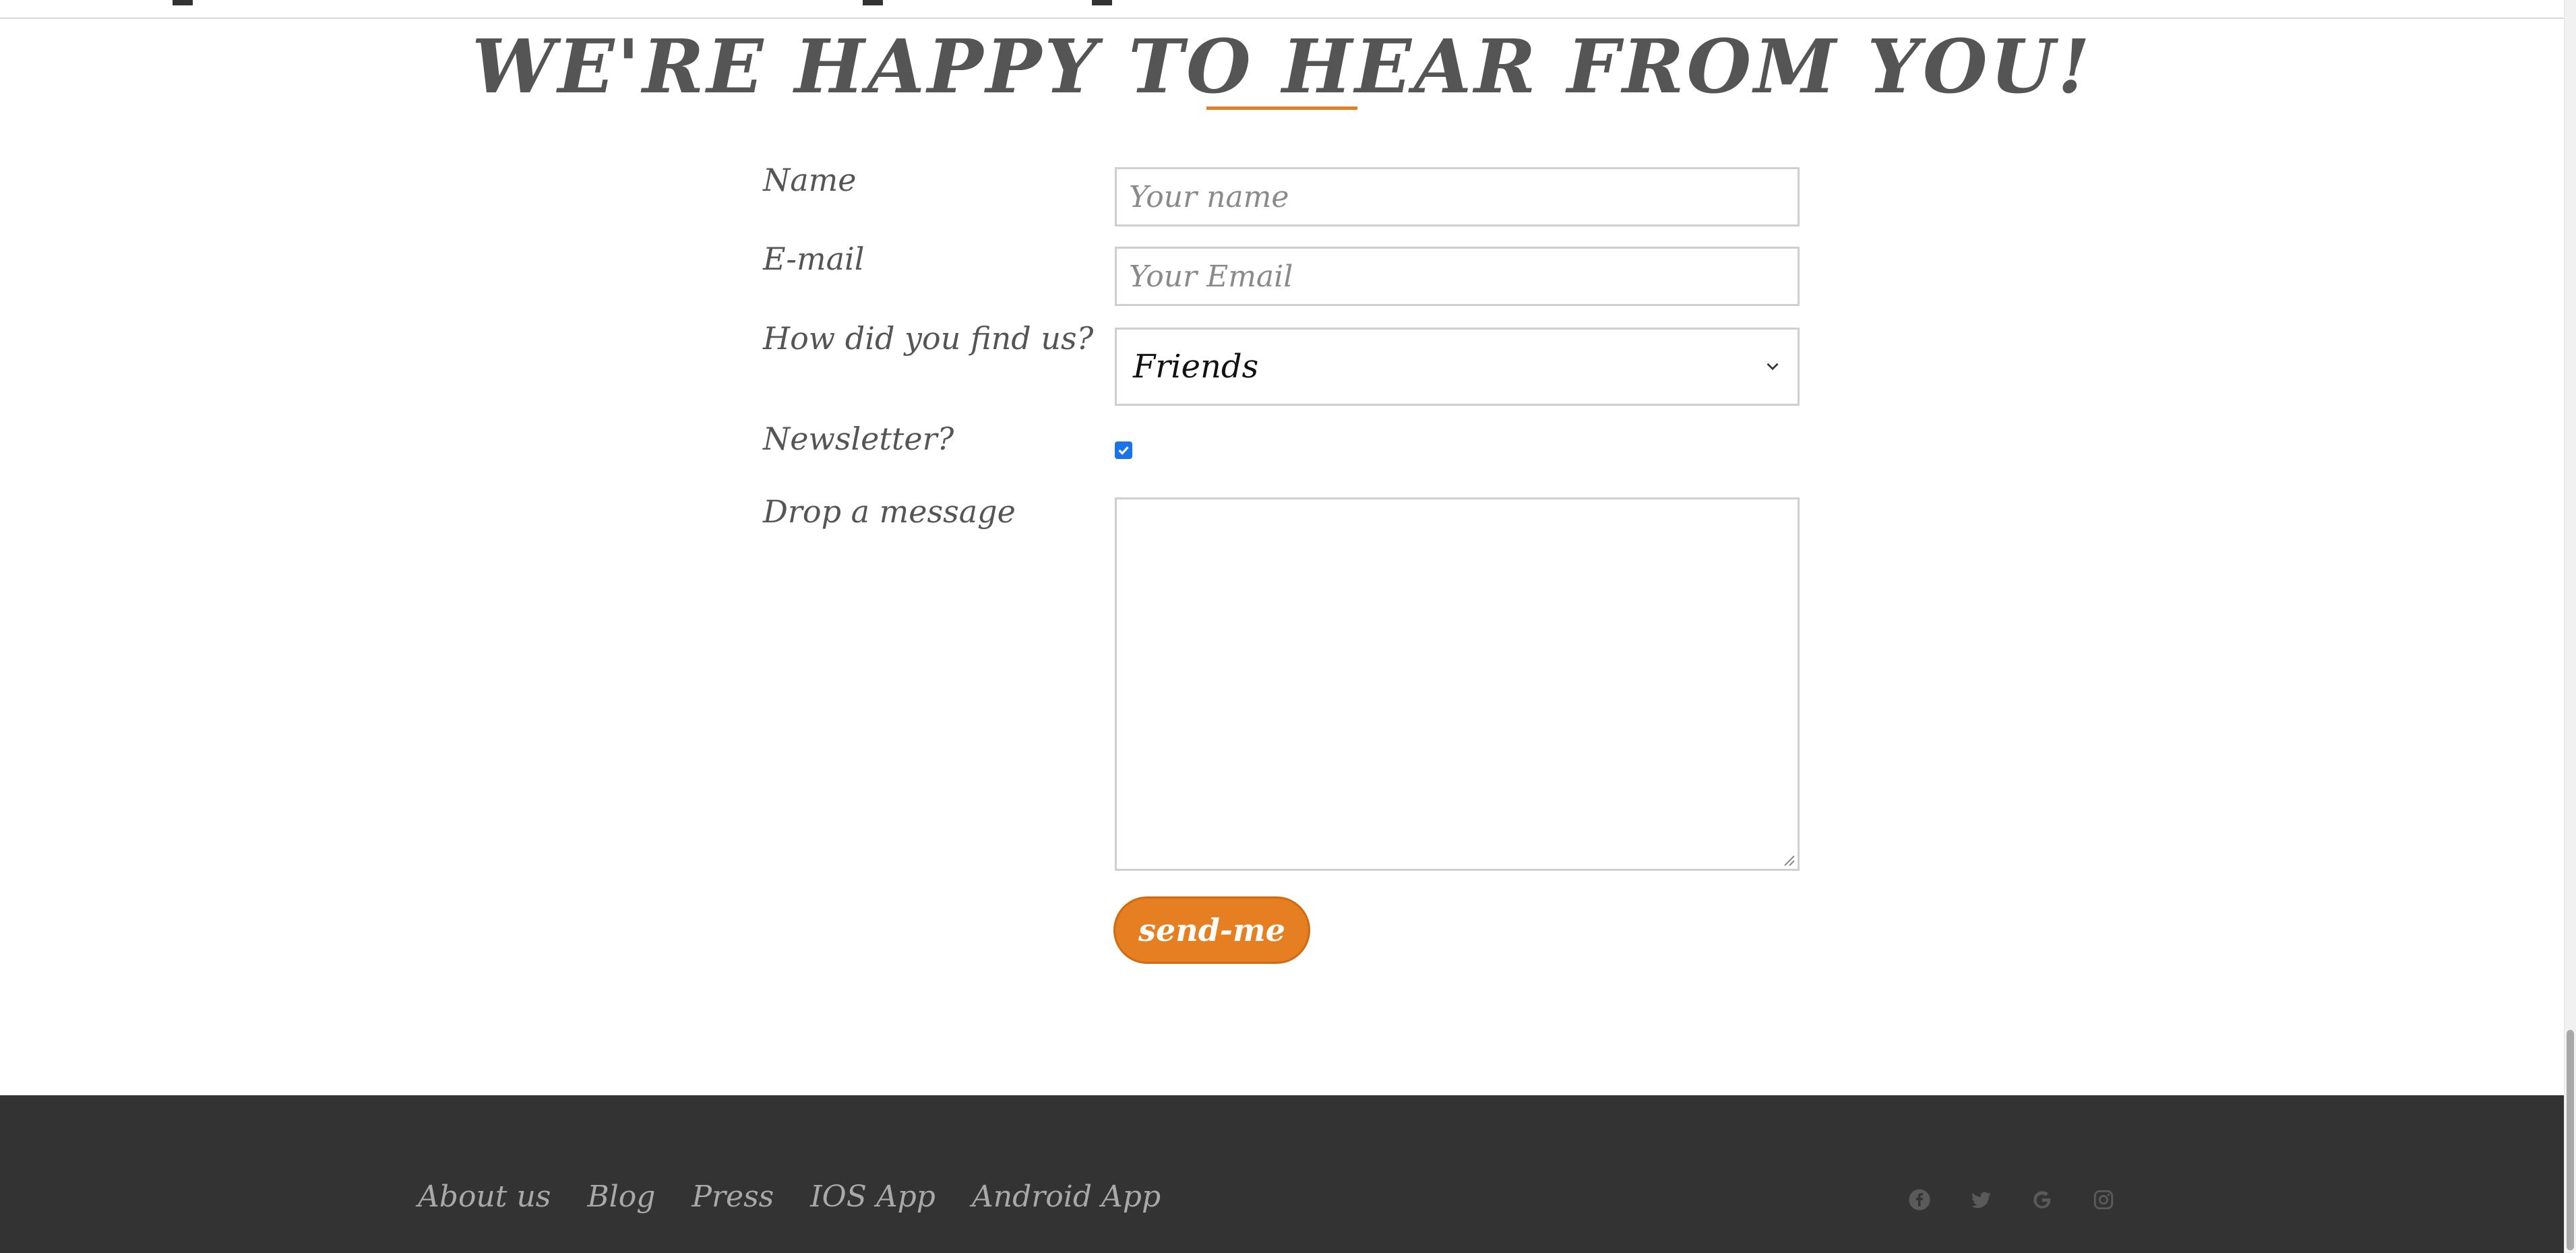  Describe the element at coordinates (929, 338) in the screenshot. I see `source-label: How did you find us?` at that location.